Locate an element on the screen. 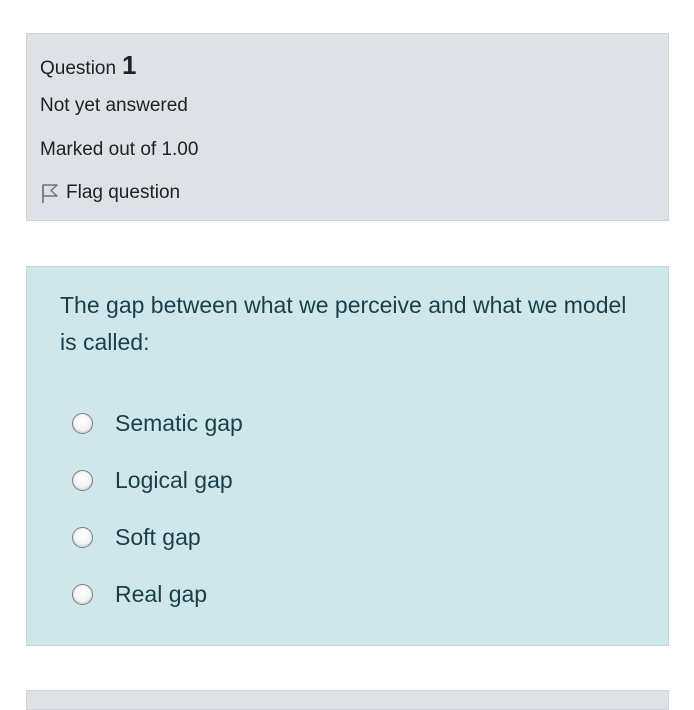 The image size is (694, 710). answer-label: Soft gap is located at coordinates (158, 537).